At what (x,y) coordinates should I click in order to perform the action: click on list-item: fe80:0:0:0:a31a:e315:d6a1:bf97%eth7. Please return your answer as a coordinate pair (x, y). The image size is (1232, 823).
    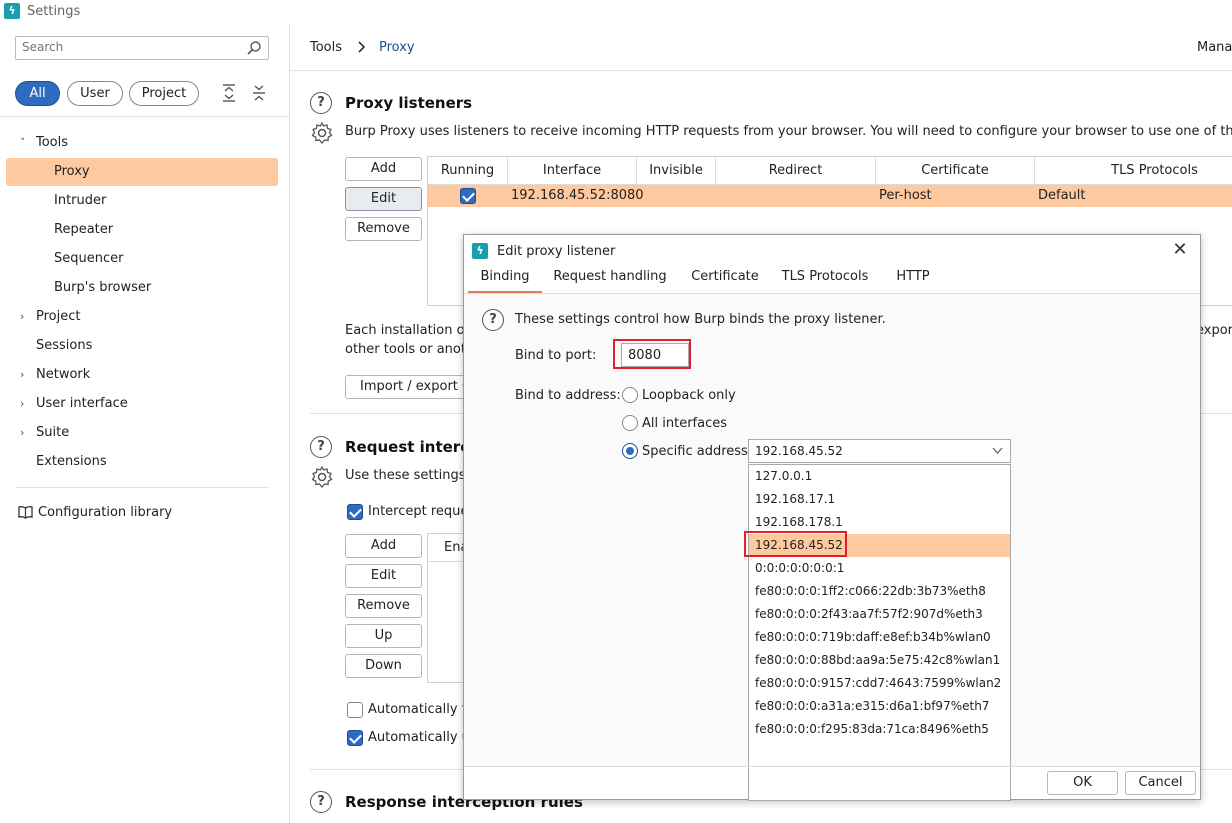
    Looking at the image, I should click on (879, 706).